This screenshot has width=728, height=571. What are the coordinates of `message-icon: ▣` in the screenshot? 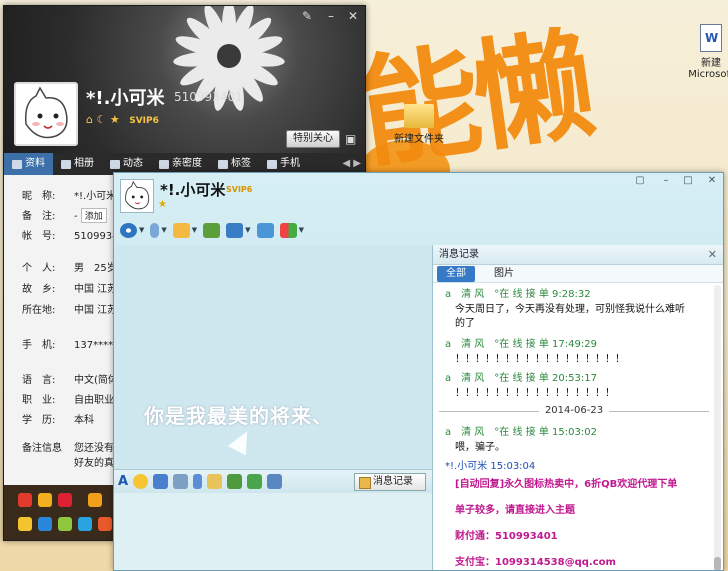 It's located at (350, 139).